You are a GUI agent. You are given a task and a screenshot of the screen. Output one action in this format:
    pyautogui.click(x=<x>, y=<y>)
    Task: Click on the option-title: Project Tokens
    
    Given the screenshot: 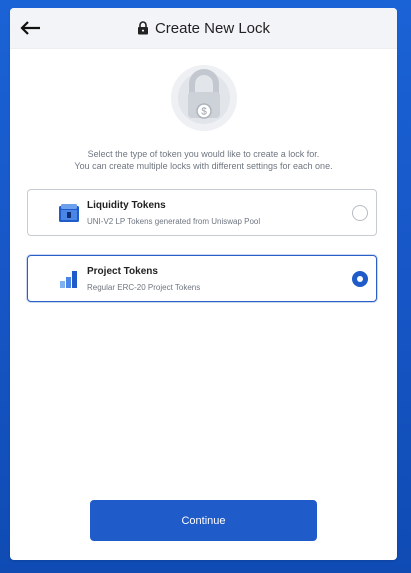 What is the action you would take?
    pyautogui.click(x=122, y=271)
    